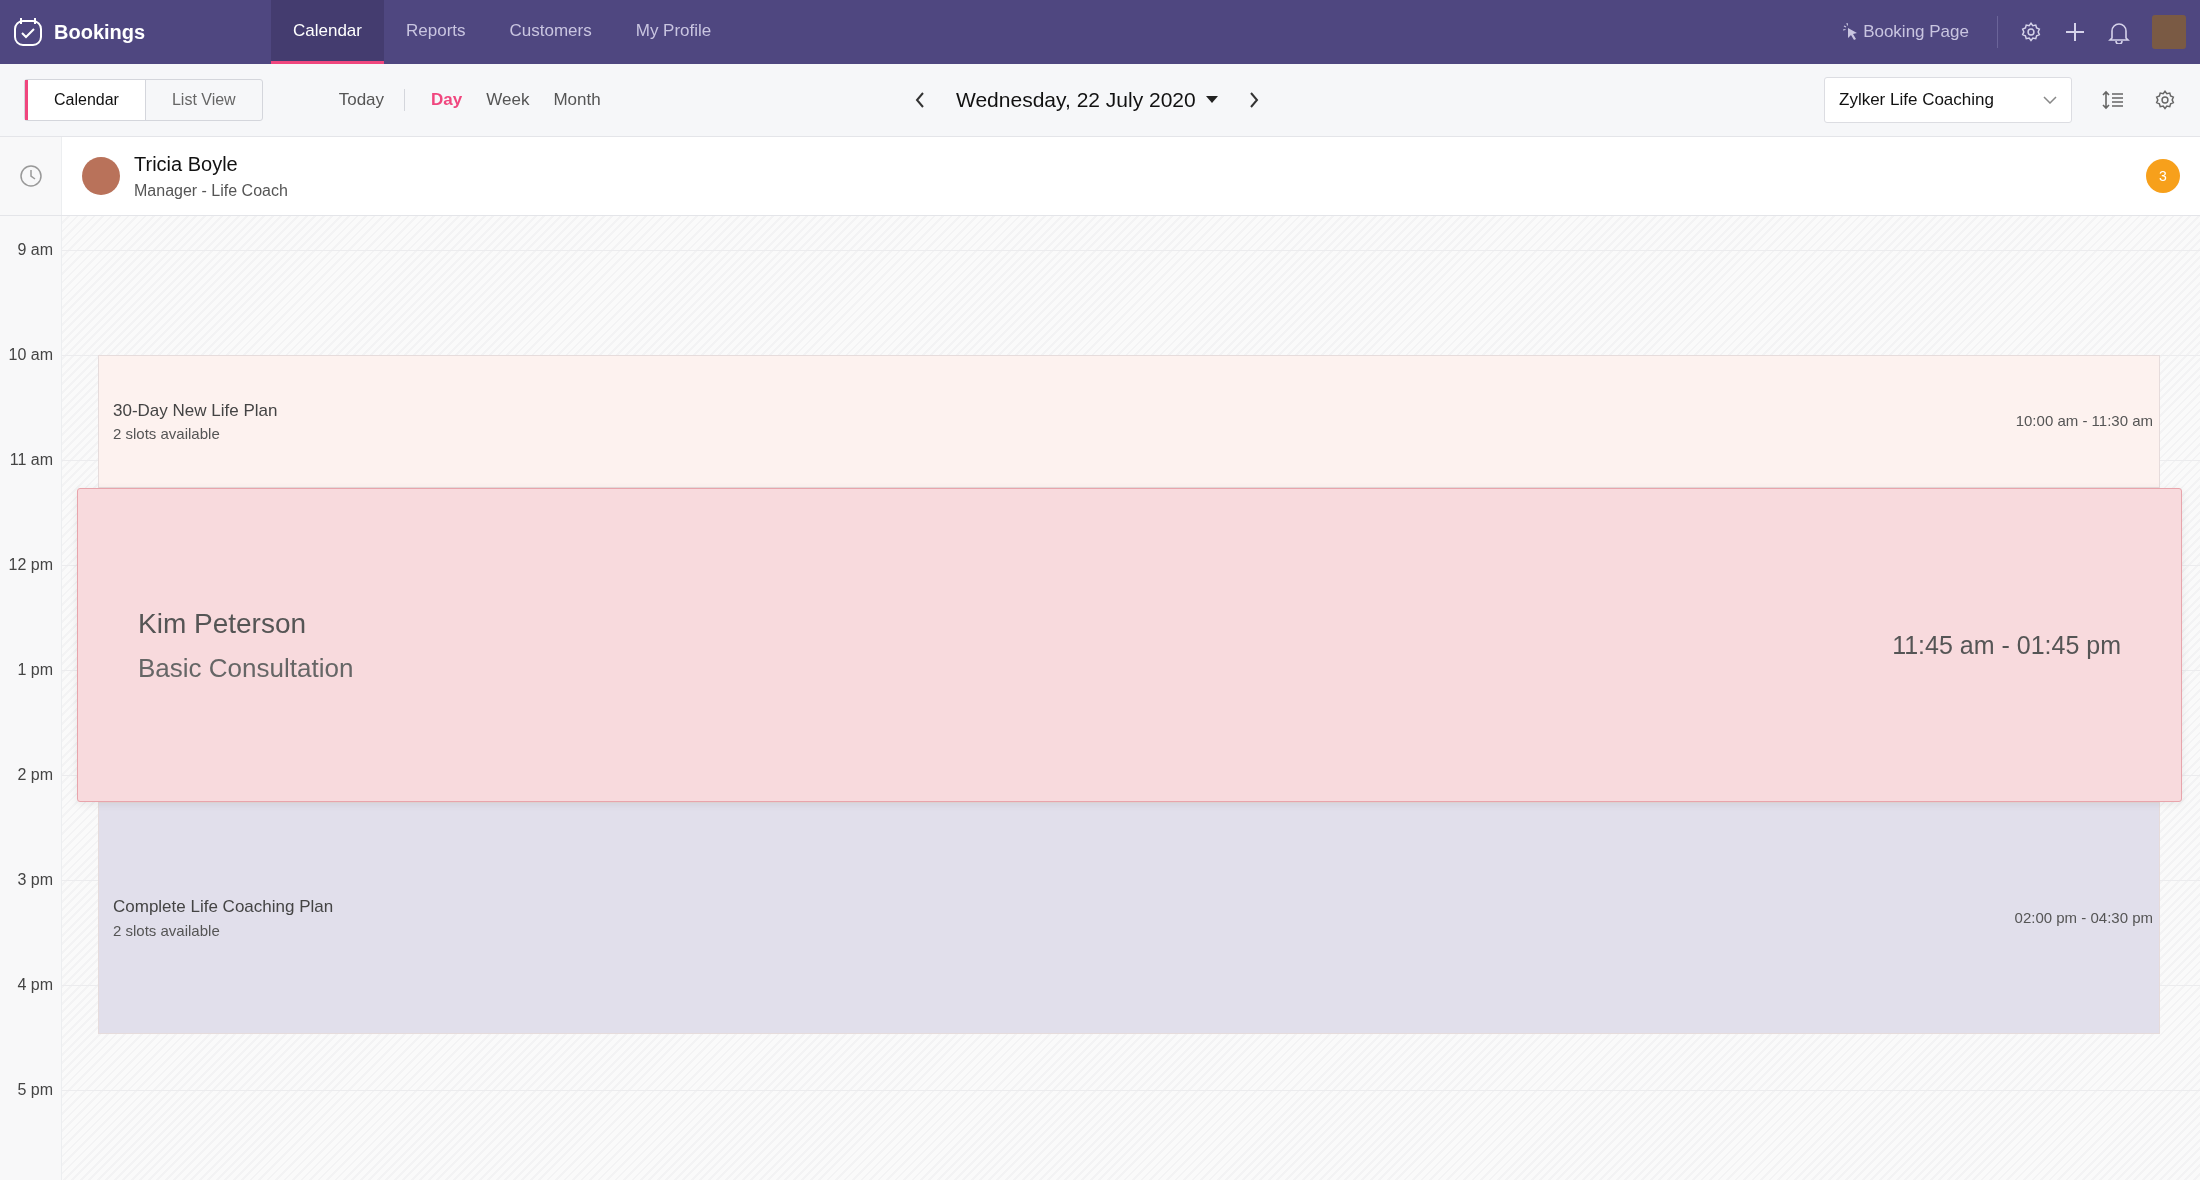 The image size is (2200, 1180). What do you see at coordinates (35, 880) in the screenshot?
I see `hour-label: 3 pm` at bounding box center [35, 880].